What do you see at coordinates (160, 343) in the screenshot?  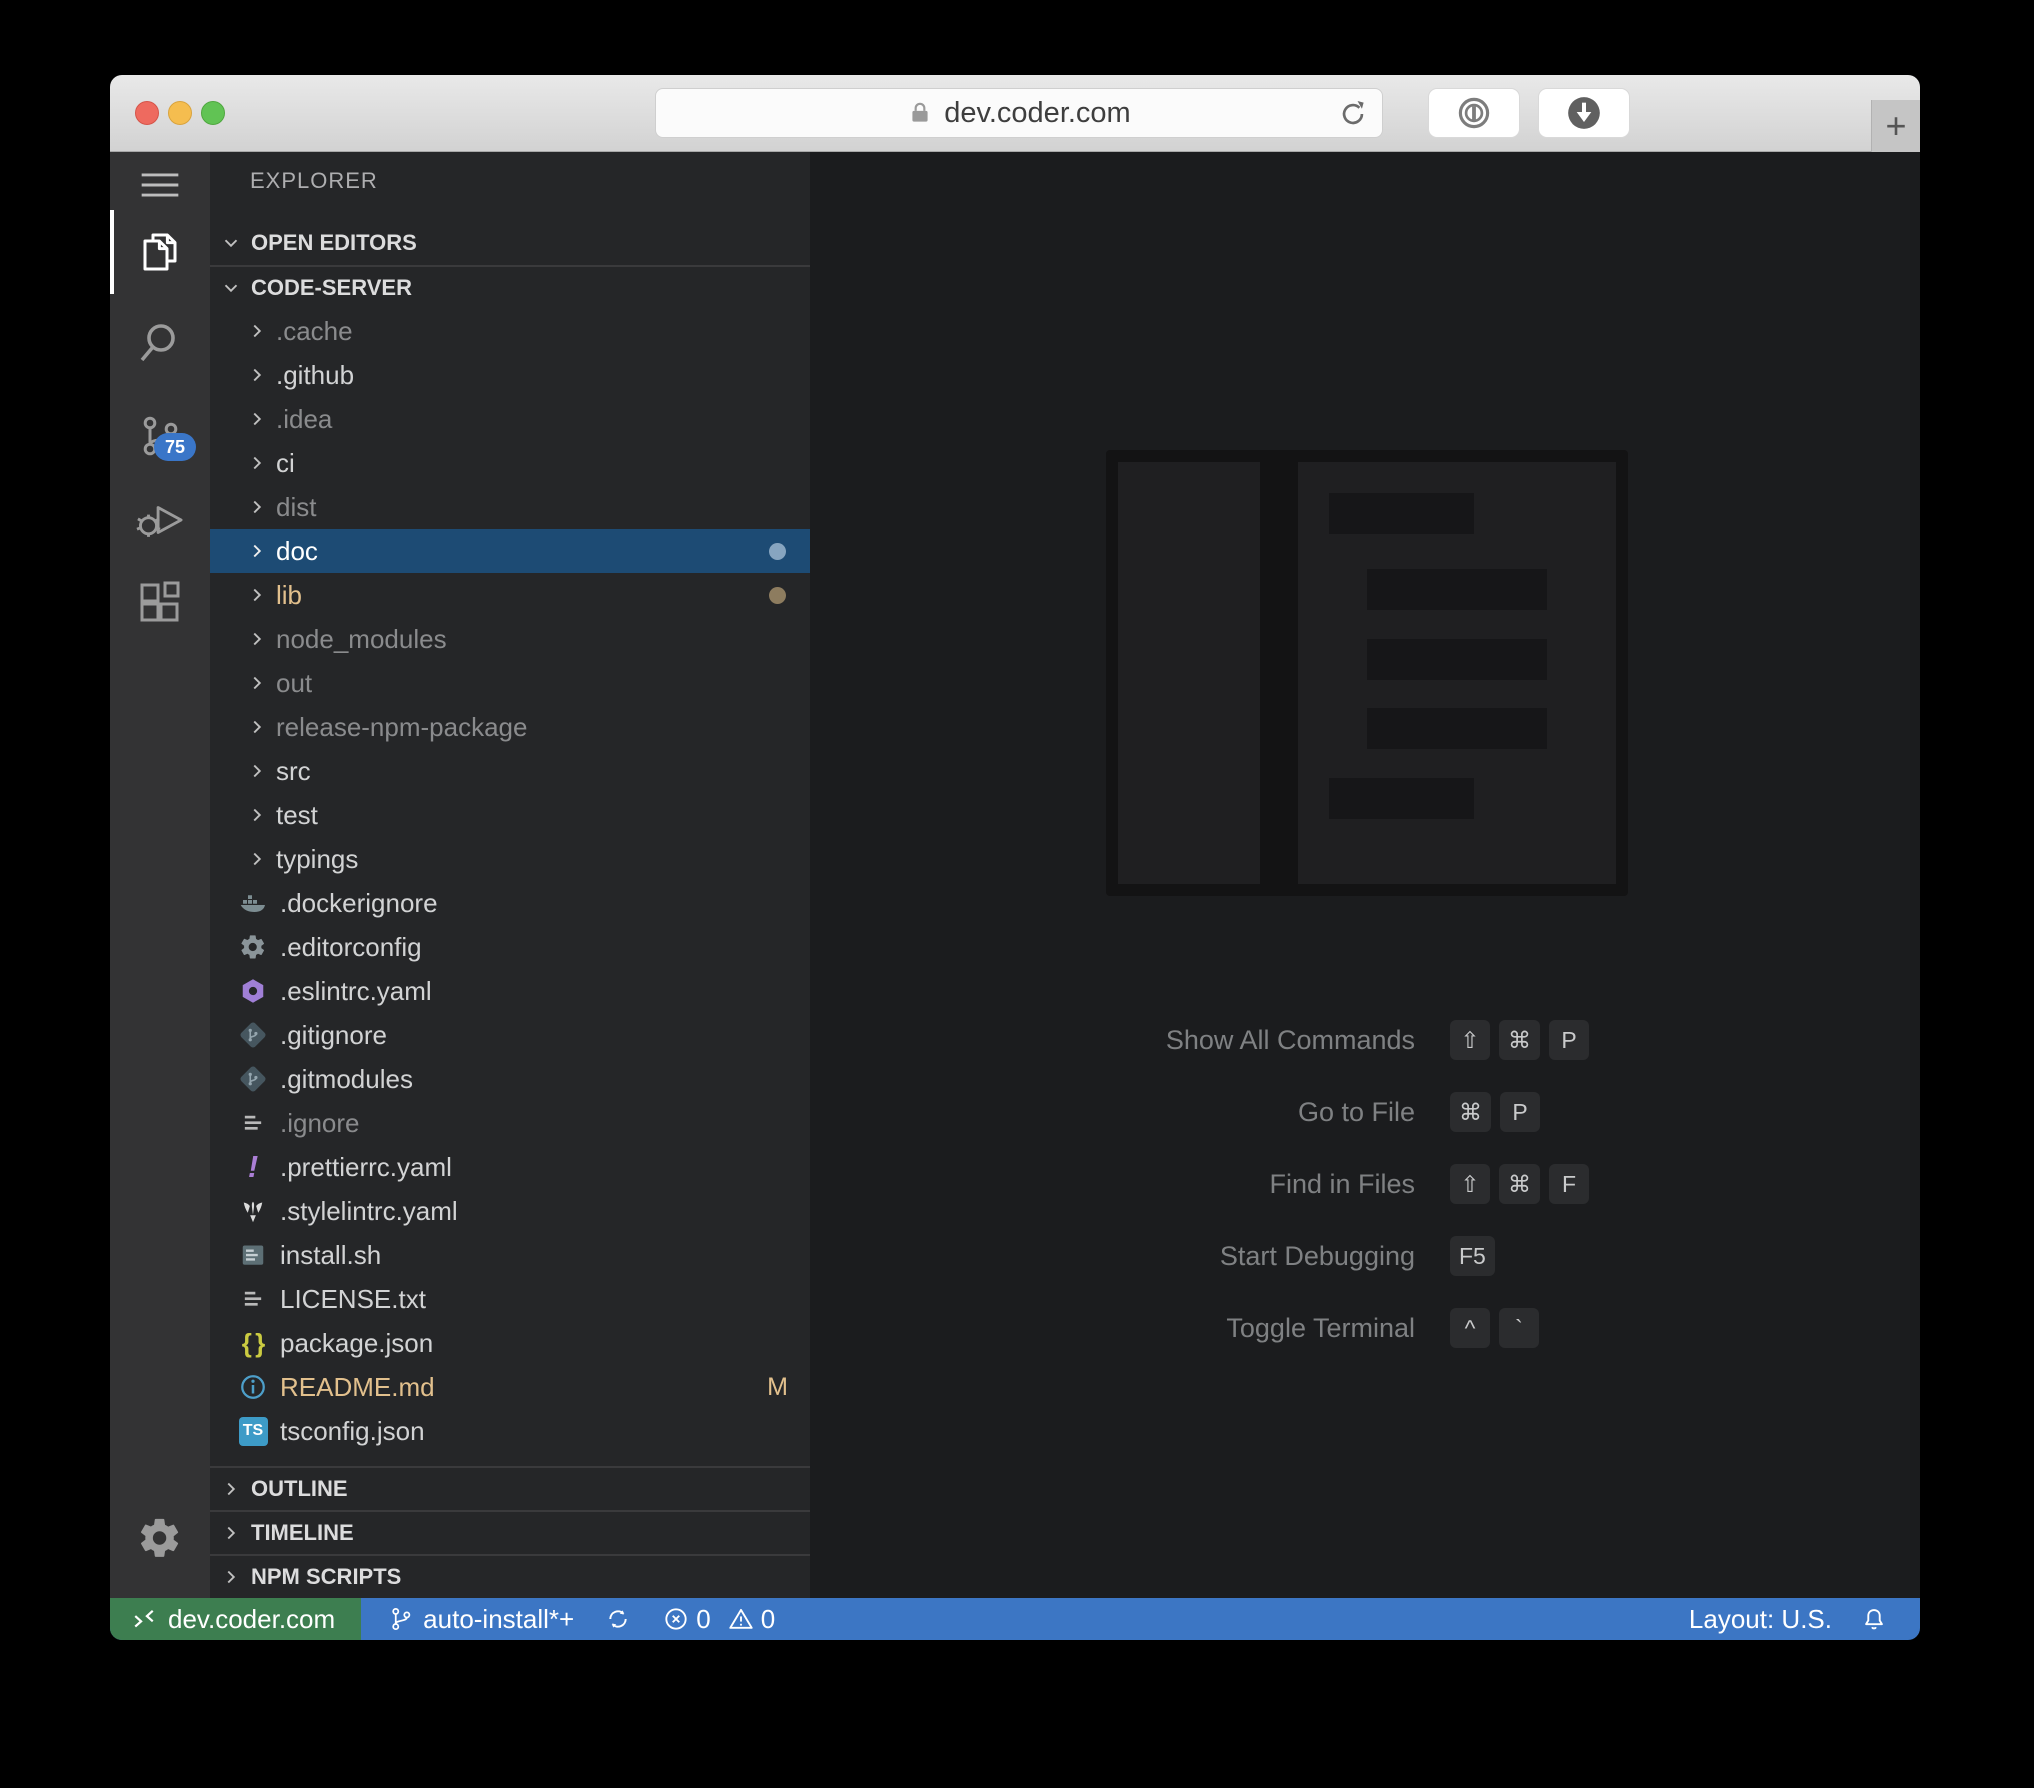 I see `activity-search` at bounding box center [160, 343].